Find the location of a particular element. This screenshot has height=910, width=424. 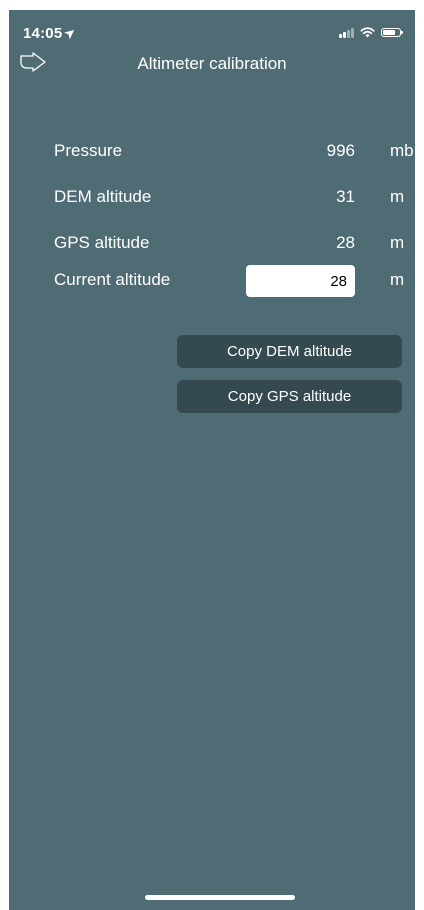

gps-altitude-label: GPS altitude is located at coordinates (102, 242).